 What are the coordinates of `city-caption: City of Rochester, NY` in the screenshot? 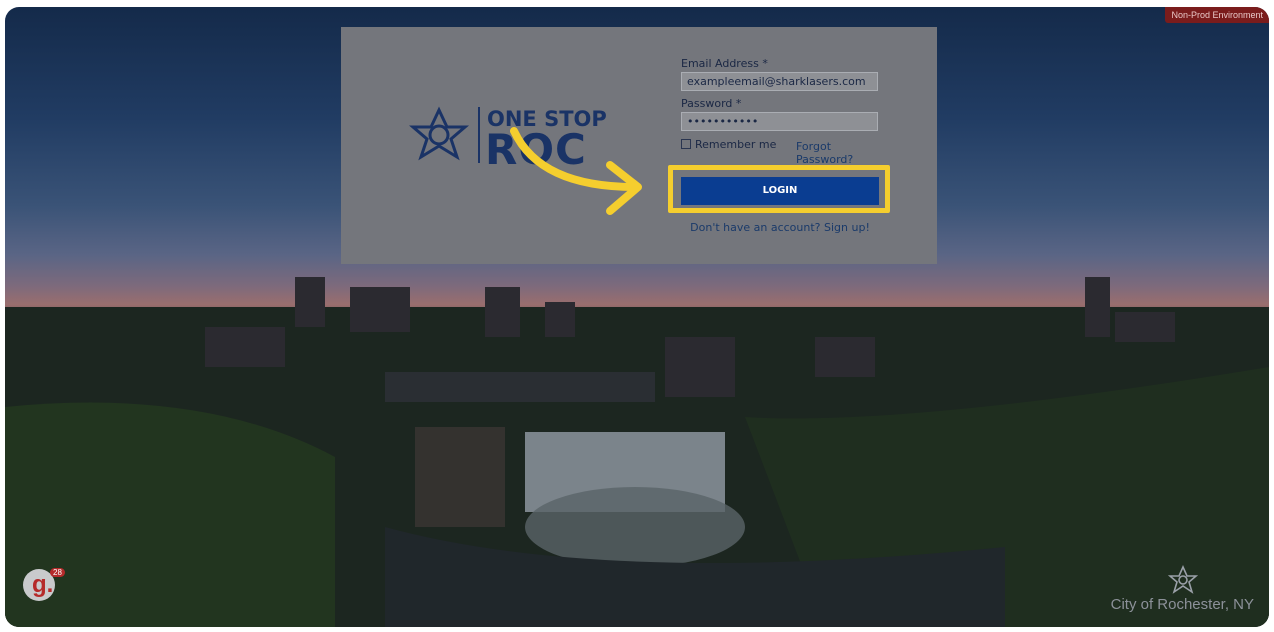 It's located at (1182, 604).